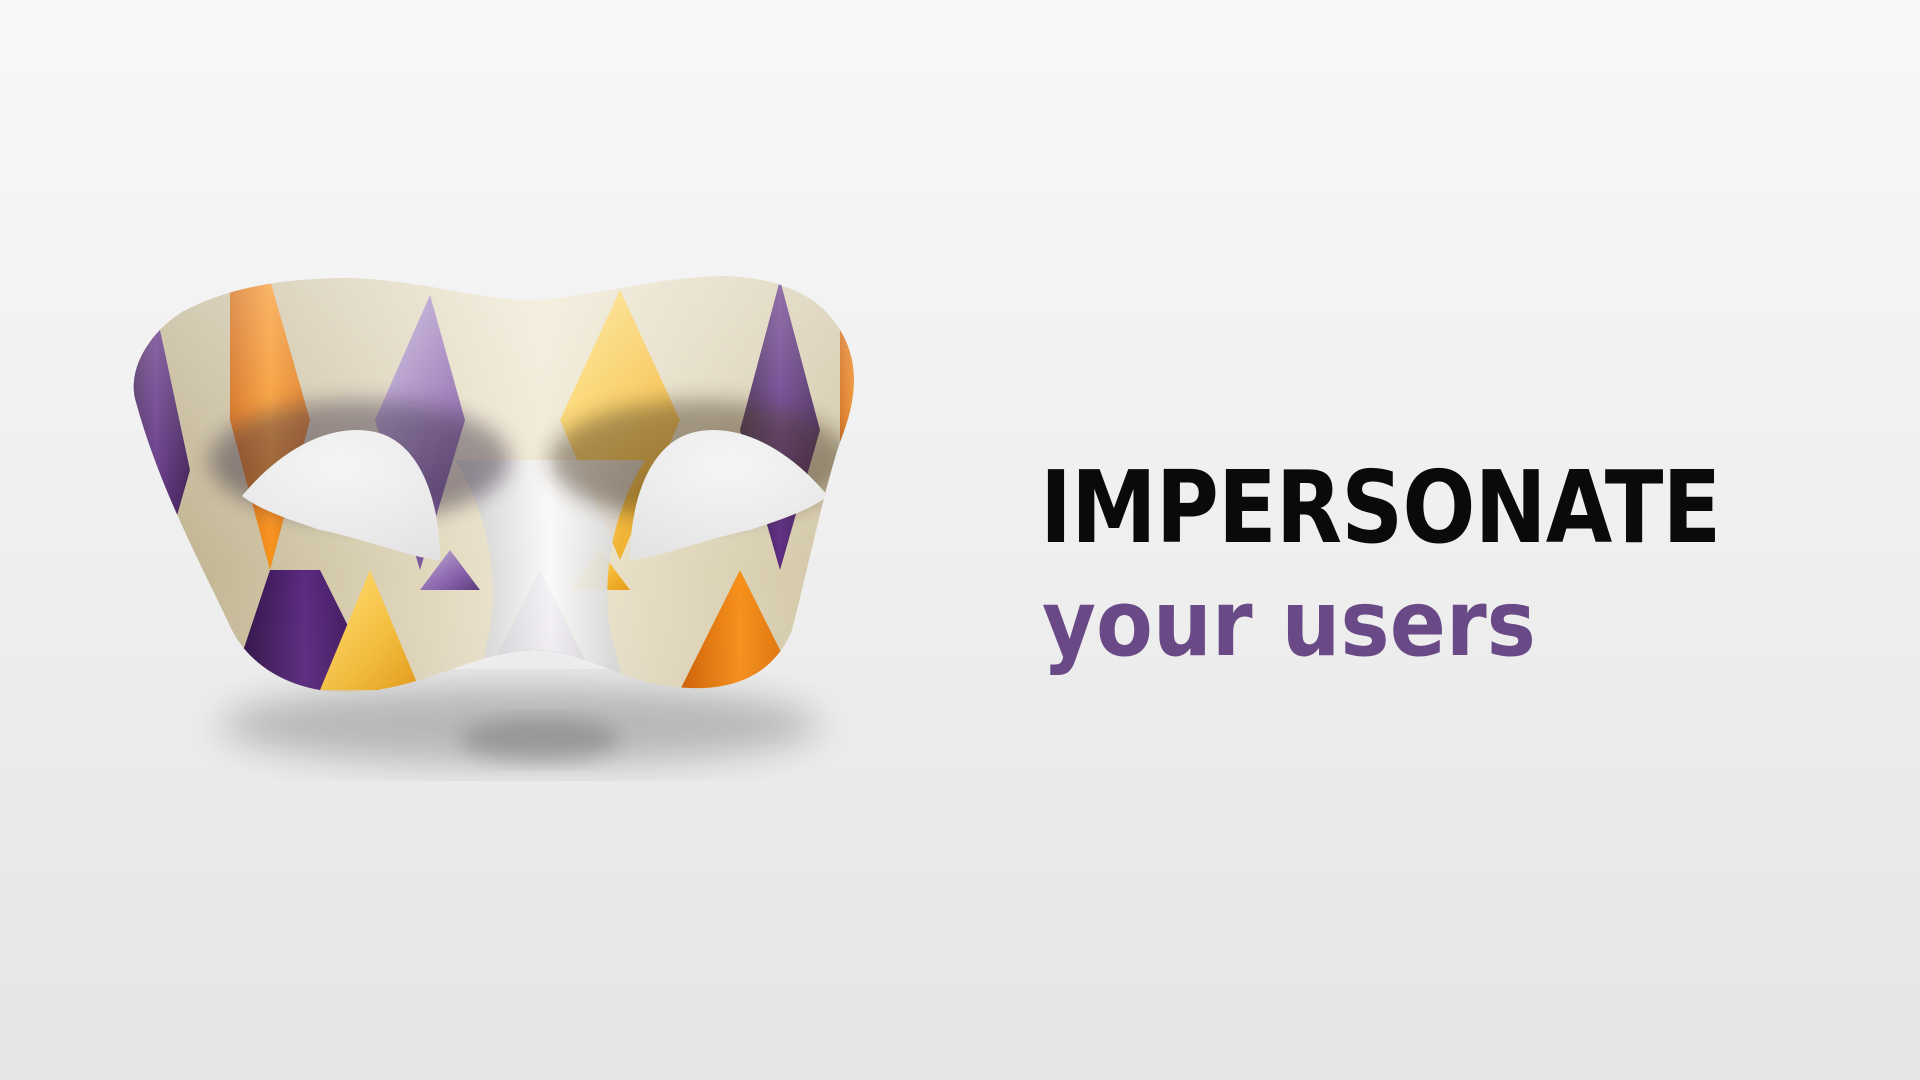 Image resolution: width=1920 pixels, height=1080 pixels. I want to click on headline-subtitle: your users, so click(1289, 623).